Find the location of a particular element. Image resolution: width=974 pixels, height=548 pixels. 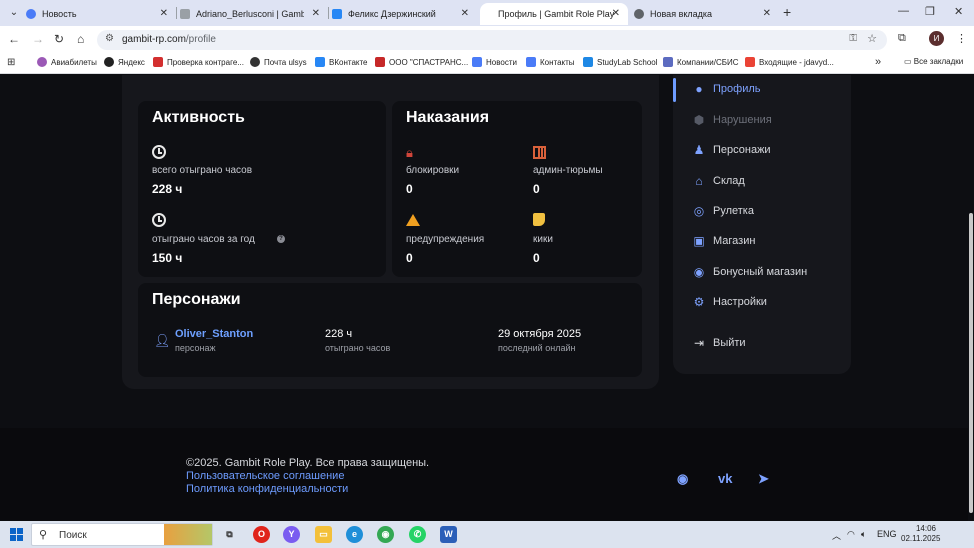

tab-search-dropdown-icon: ⌄ is located at coordinates (14, 13).